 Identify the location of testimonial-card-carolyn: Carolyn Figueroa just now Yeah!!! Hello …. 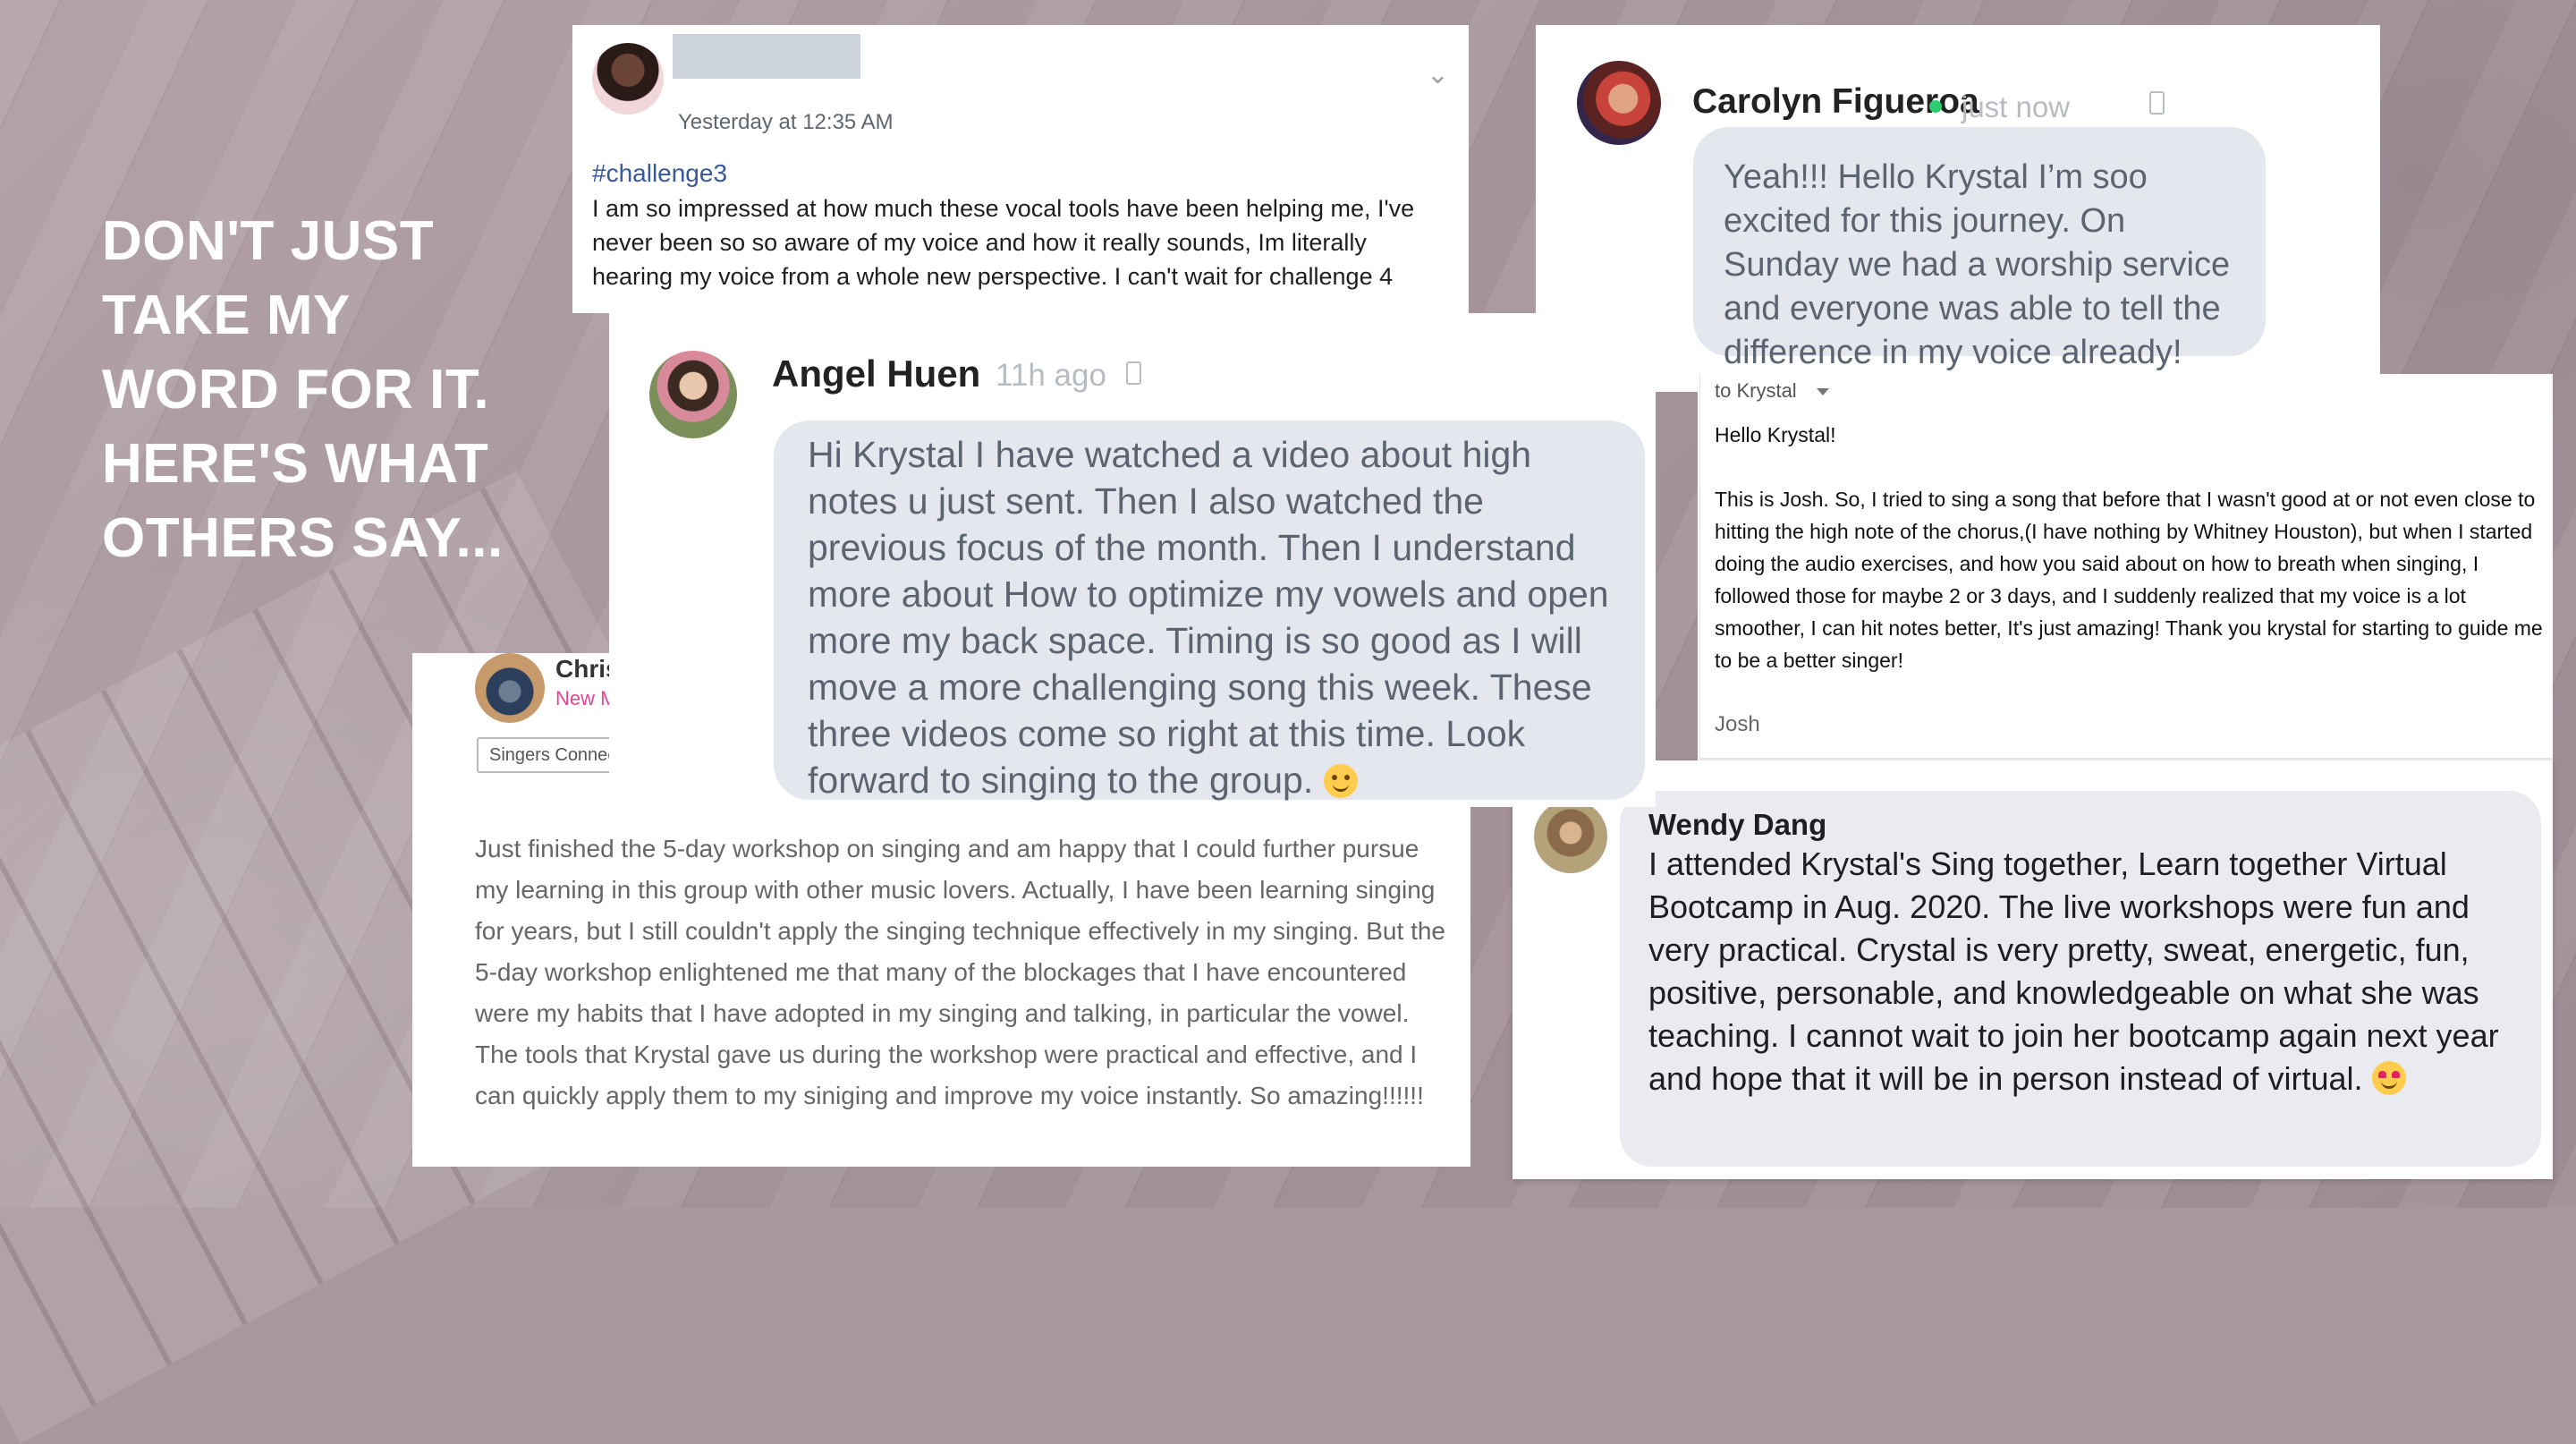
(1958, 209).